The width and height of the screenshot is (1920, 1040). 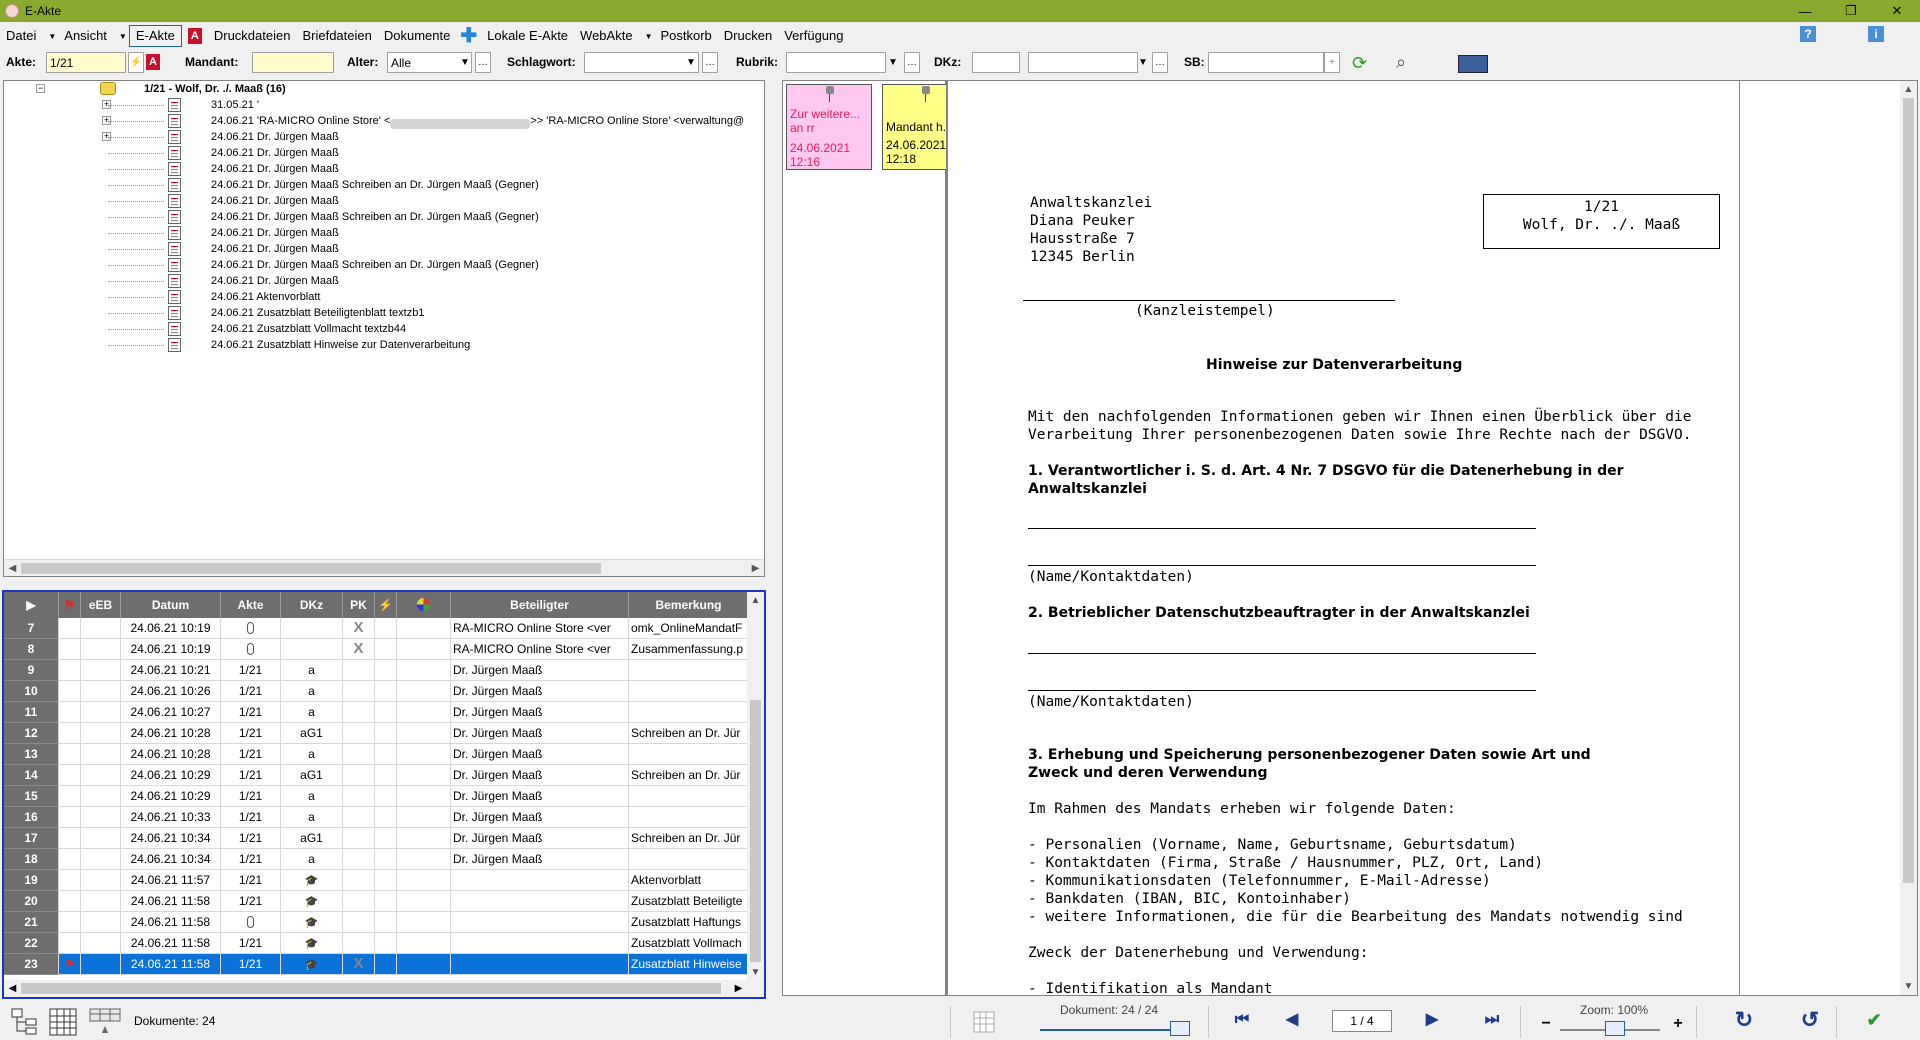 I want to click on close-button: ✕, so click(x=1897, y=11).